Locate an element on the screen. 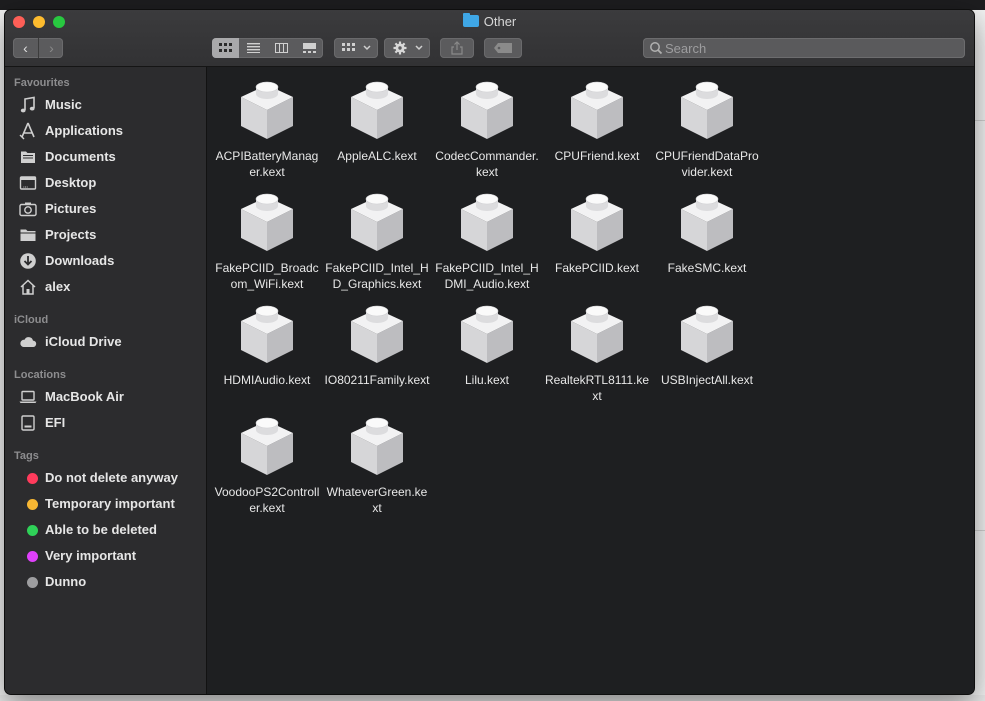  sidebar-item-efi: EFI is located at coordinates (109, 423).